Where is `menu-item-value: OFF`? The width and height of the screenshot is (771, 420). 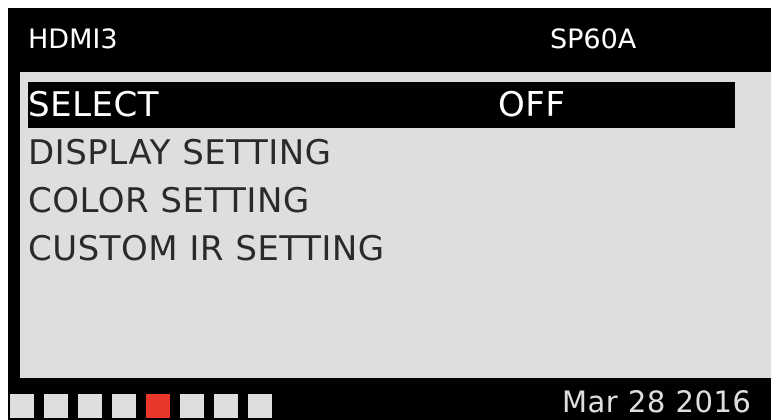
menu-item-value: OFF is located at coordinates (532, 105).